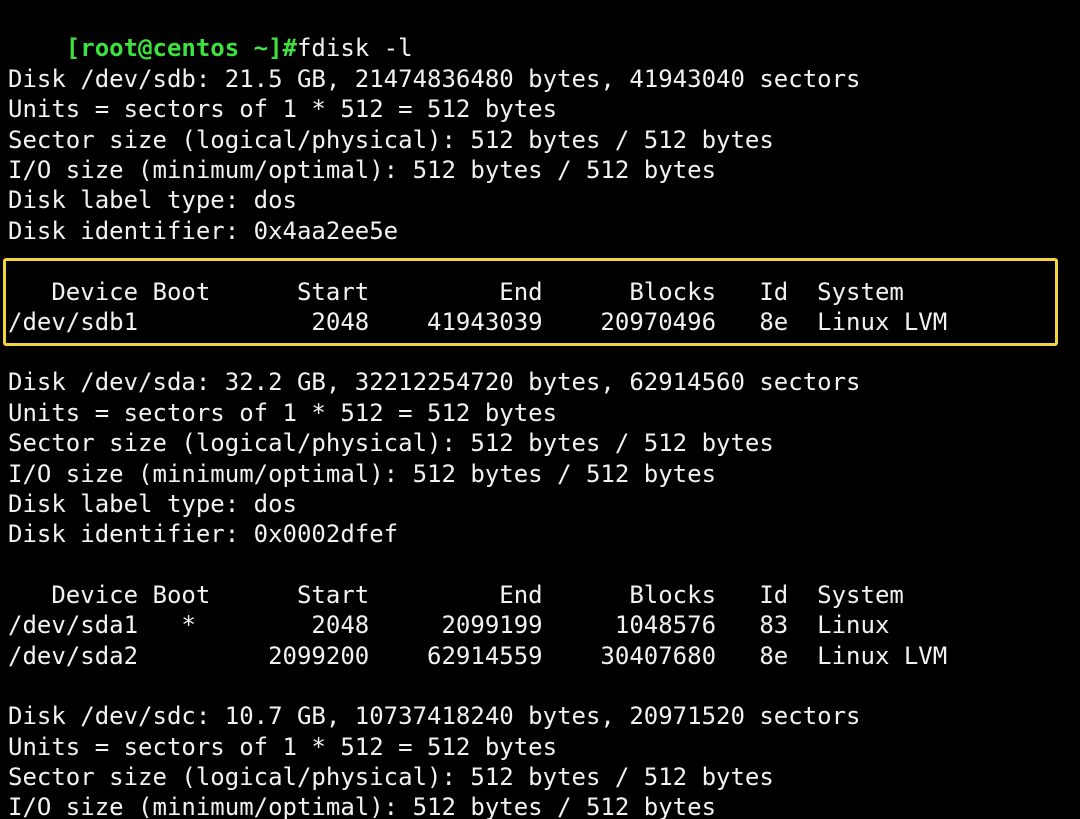 Image resolution: width=1080 pixels, height=819 pixels. Describe the element at coordinates (203, 231) in the screenshot. I see `output-line: Disk identifier: 0x4aa2ee5e` at that location.